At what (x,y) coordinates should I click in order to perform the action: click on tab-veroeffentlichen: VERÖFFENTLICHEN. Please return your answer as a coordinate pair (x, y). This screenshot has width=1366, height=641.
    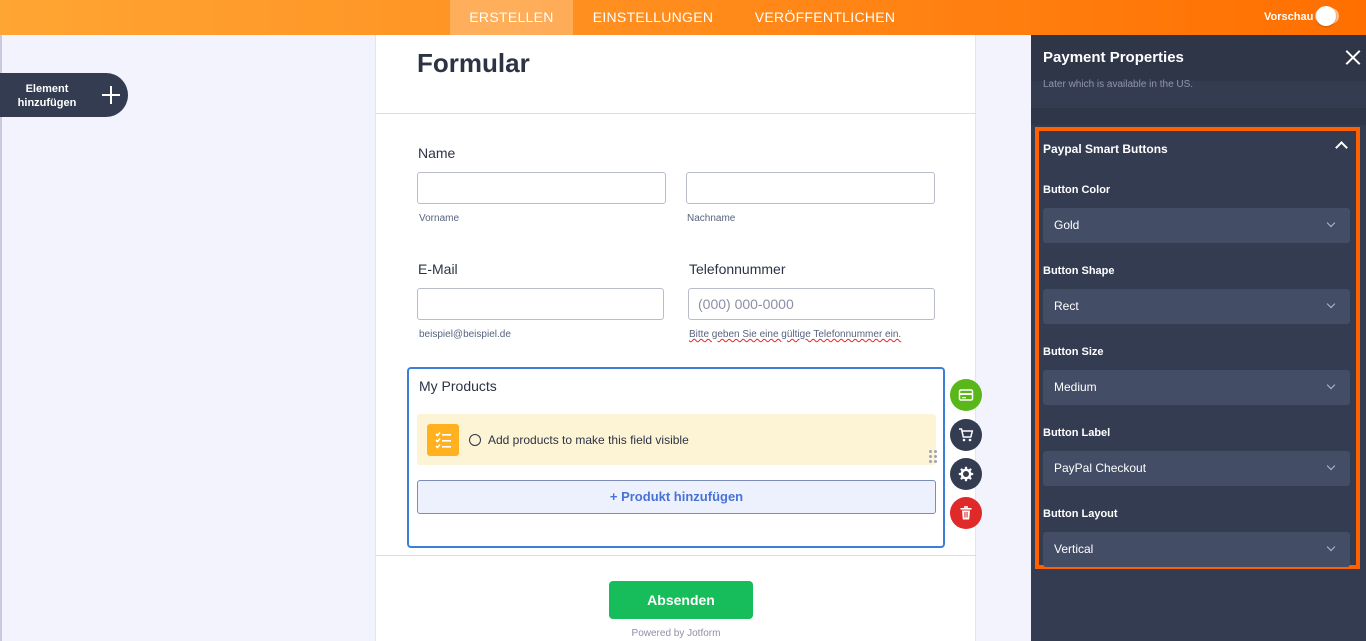
    Looking at the image, I should click on (825, 17).